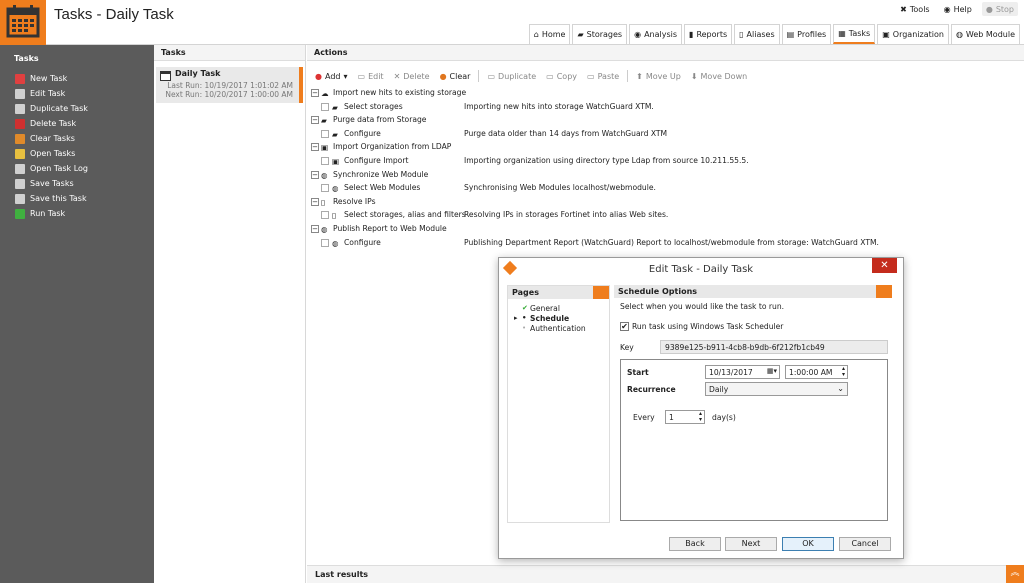 The image size is (1024, 583). What do you see at coordinates (774, 347) in the screenshot?
I see `key-field: 9389e125-b911-4cb8-b9db-6f212fb1cb49` at bounding box center [774, 347].